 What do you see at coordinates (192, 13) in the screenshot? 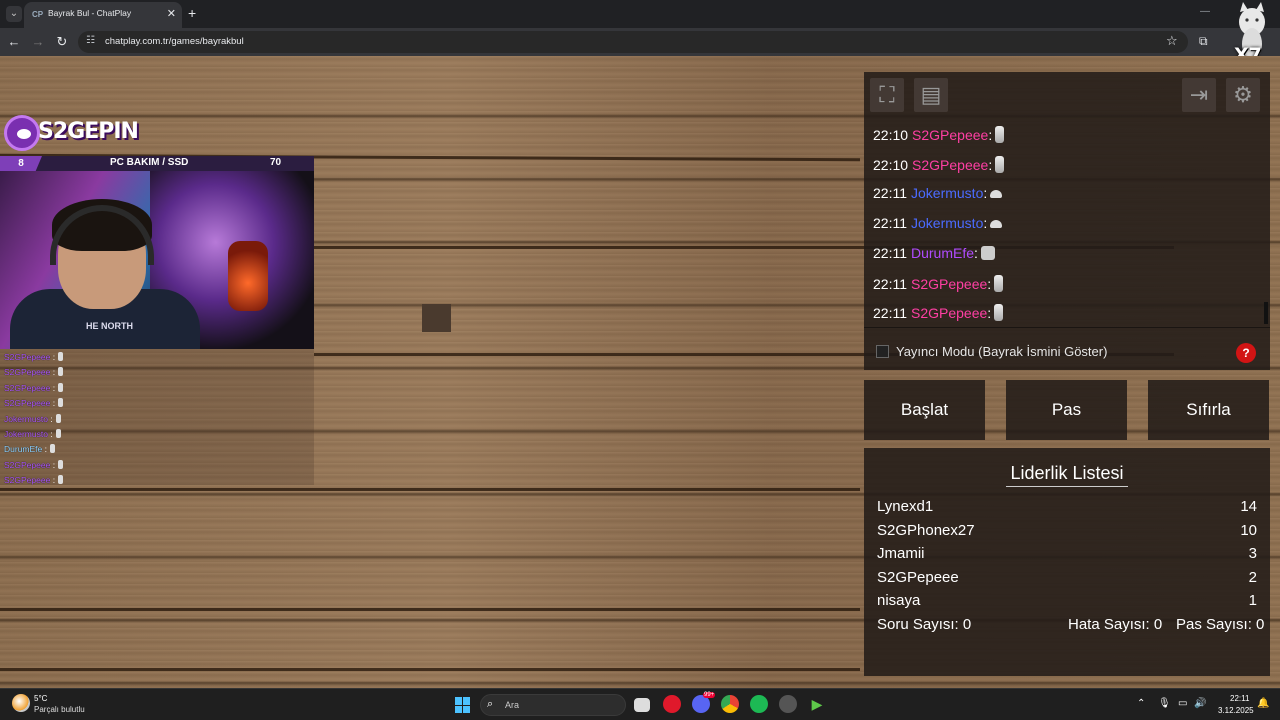
I see `new-tab-icon: +` at bounding box center [192, 13].